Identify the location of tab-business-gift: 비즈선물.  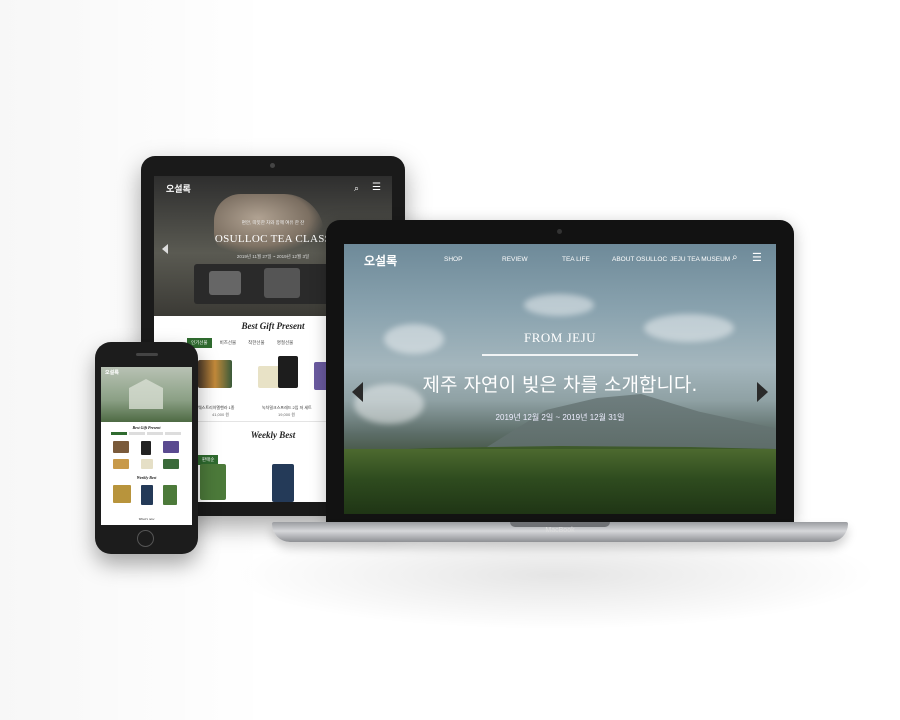
(228, 343).